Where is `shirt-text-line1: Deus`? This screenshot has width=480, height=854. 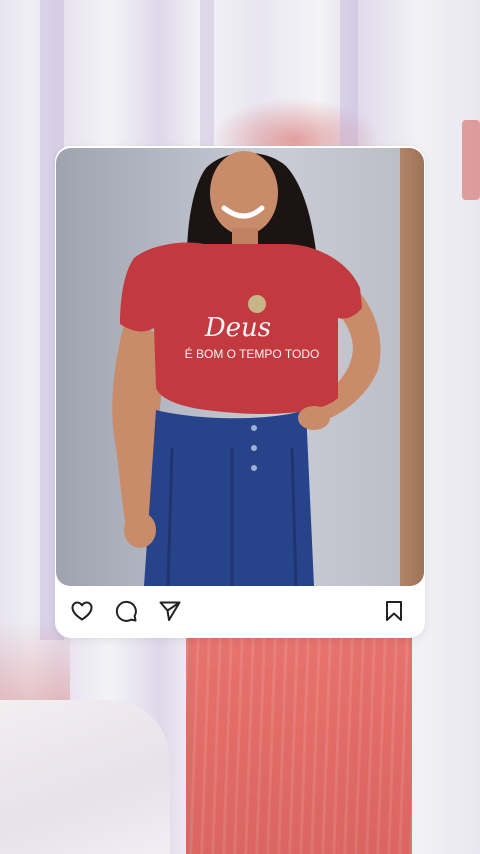
shirt-text-line1: Deus is located at coordinates (237, 328).